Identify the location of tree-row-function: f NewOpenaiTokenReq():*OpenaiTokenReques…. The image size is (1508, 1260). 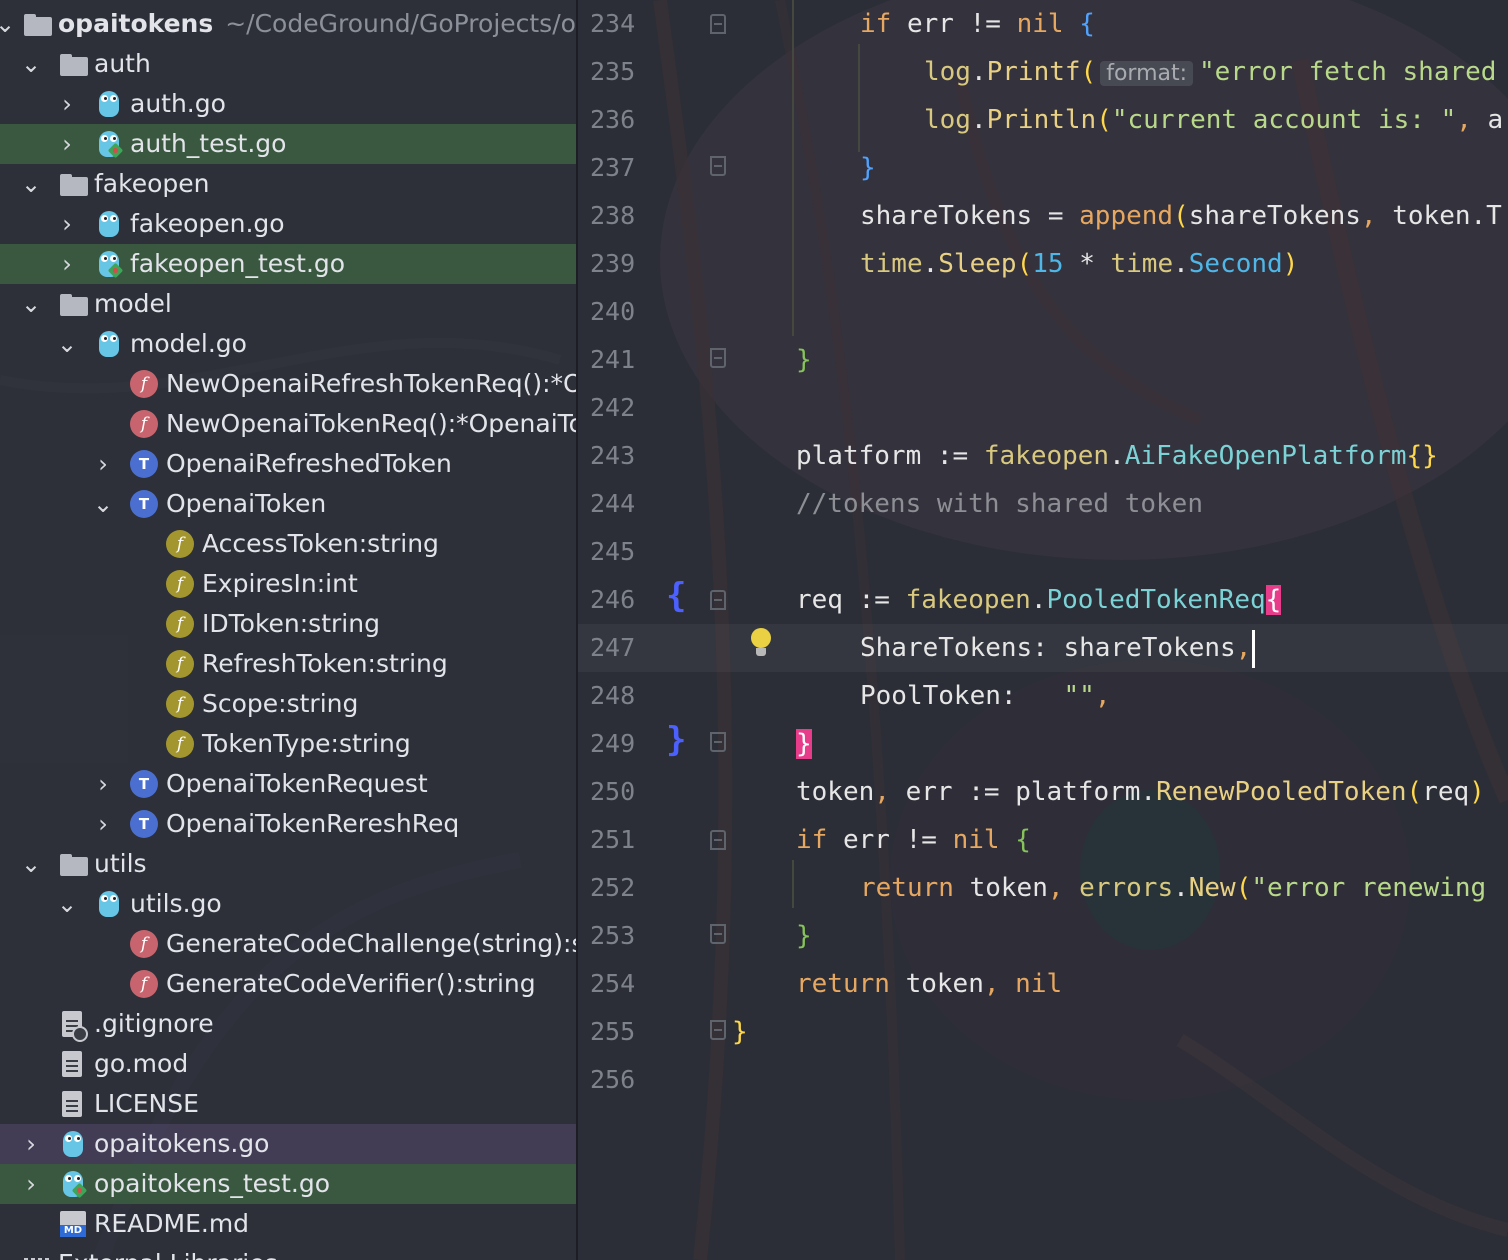
(288, 424).